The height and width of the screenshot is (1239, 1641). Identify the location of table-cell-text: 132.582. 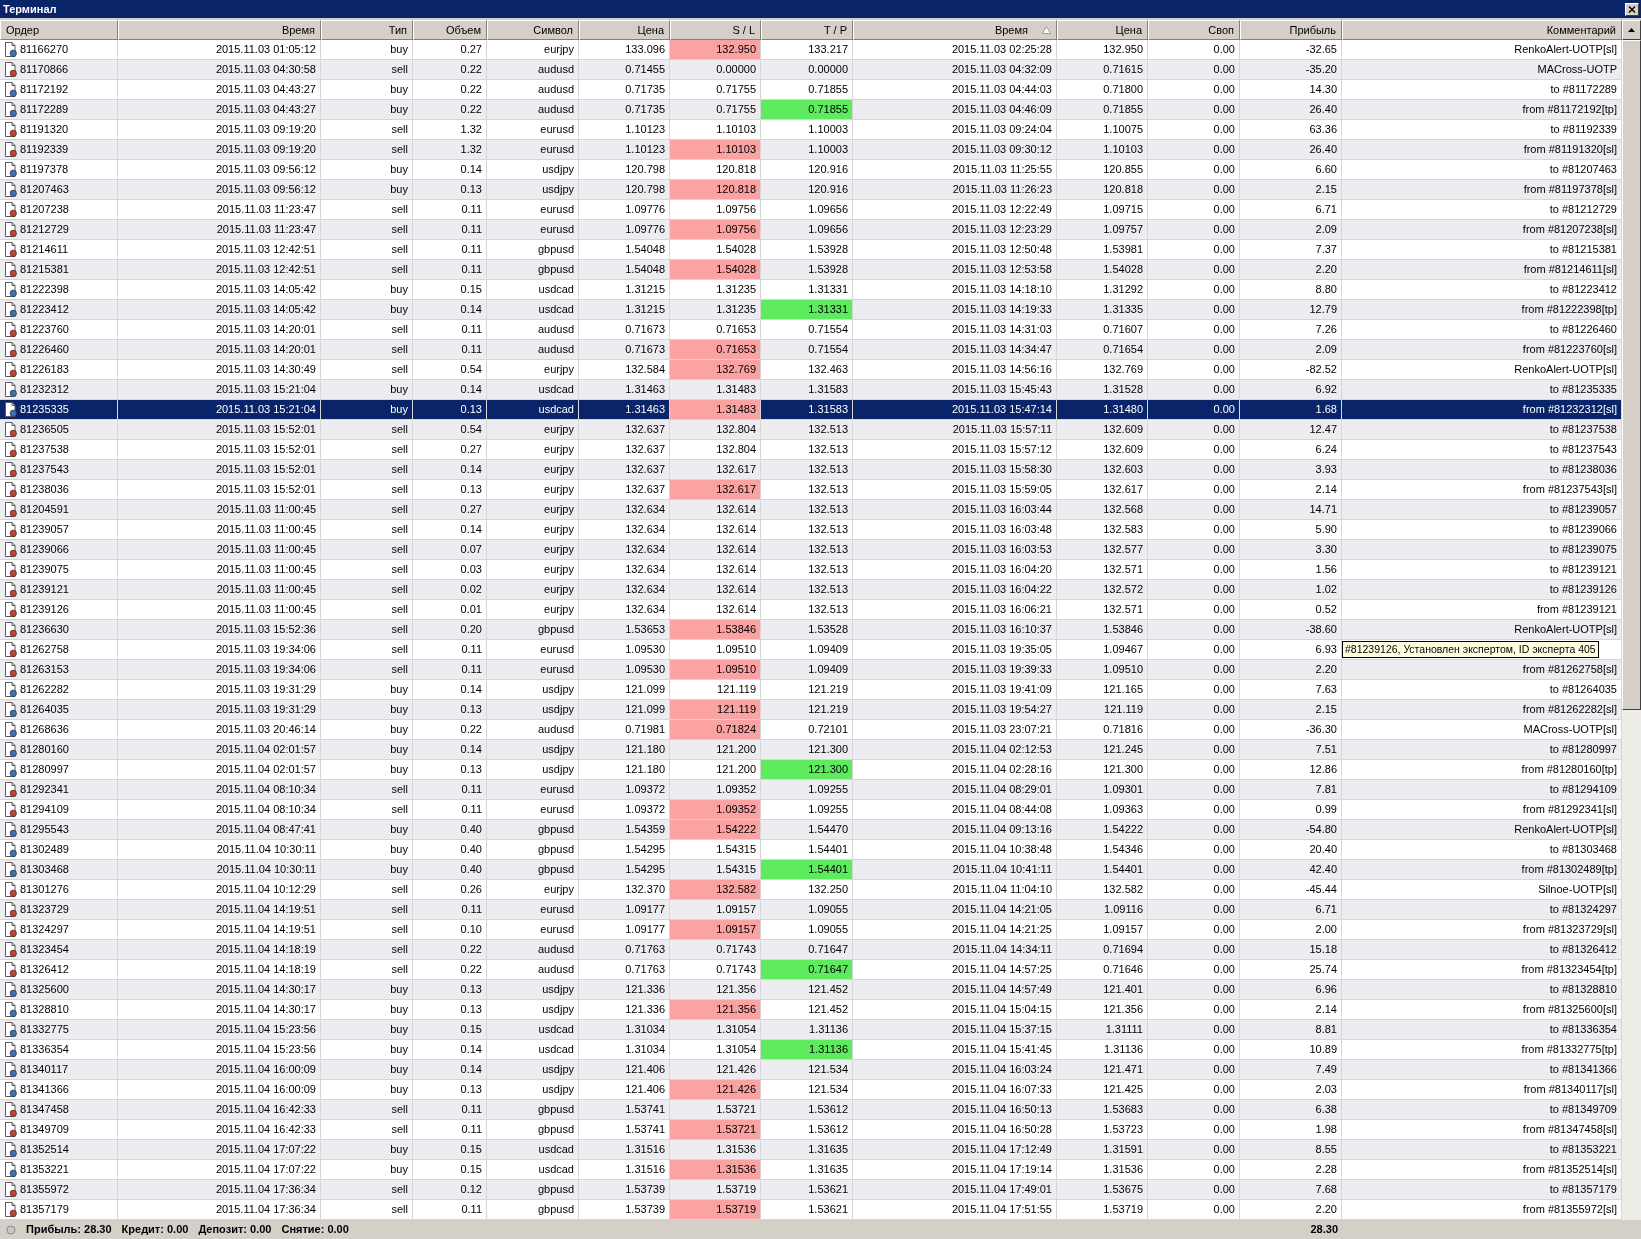
(1123, 890).